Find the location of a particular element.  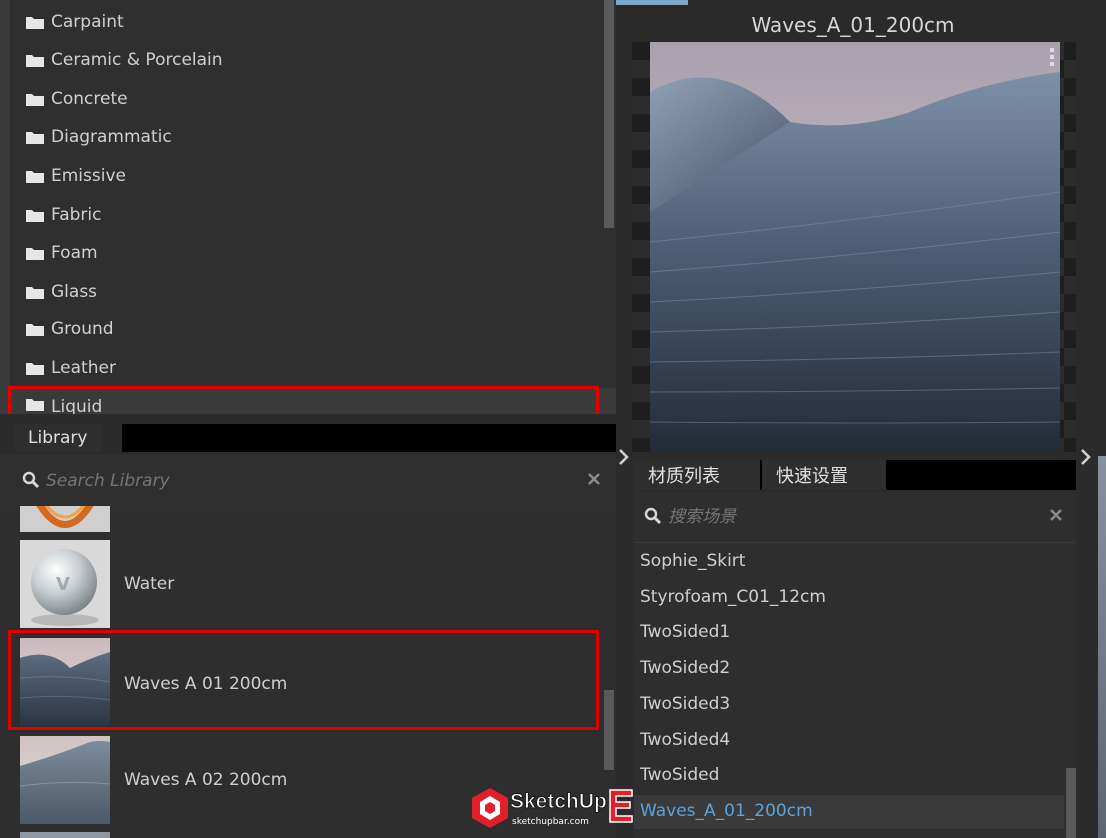

material-search-bar is located at coordinates (855, 517).